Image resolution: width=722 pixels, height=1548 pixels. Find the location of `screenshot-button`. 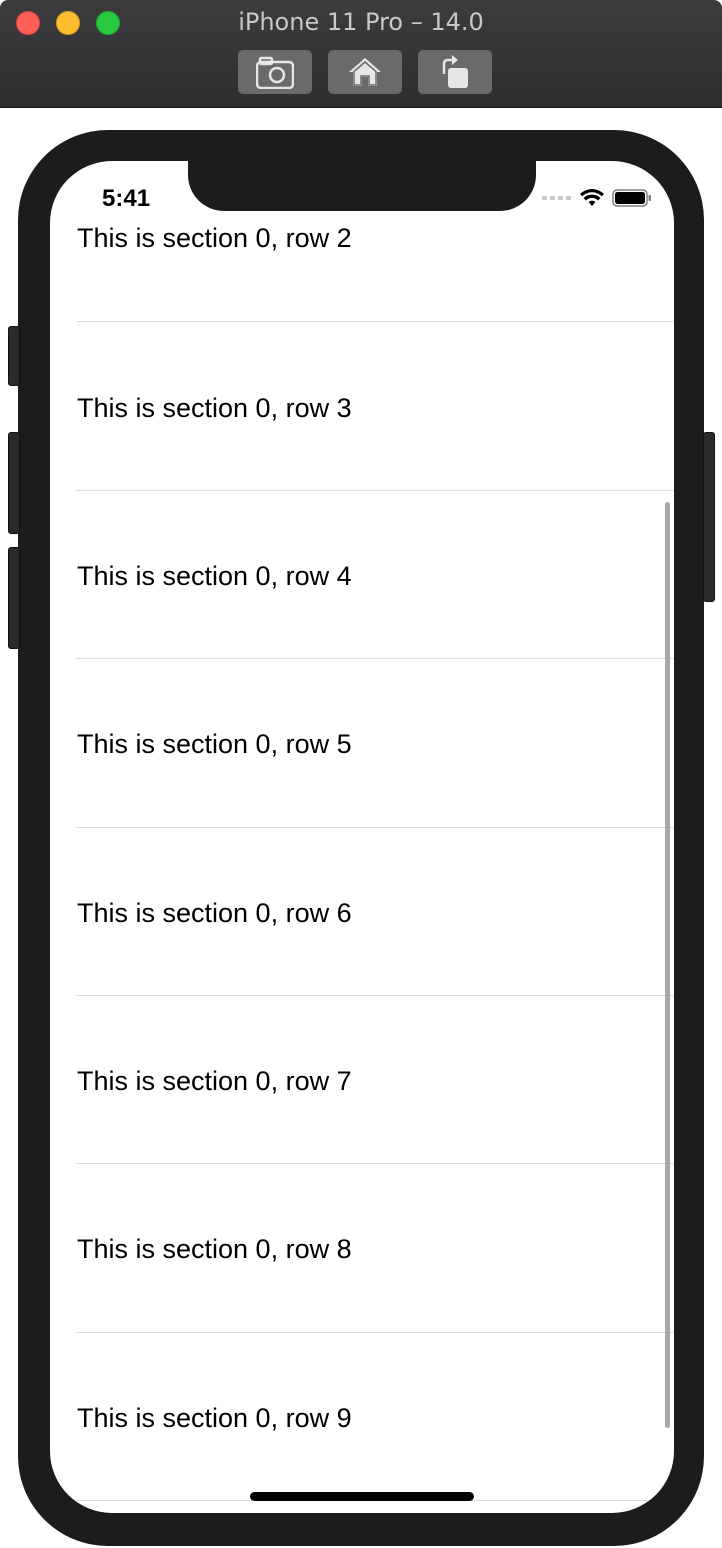

screenshot-button is located at coordinates (275, 72).